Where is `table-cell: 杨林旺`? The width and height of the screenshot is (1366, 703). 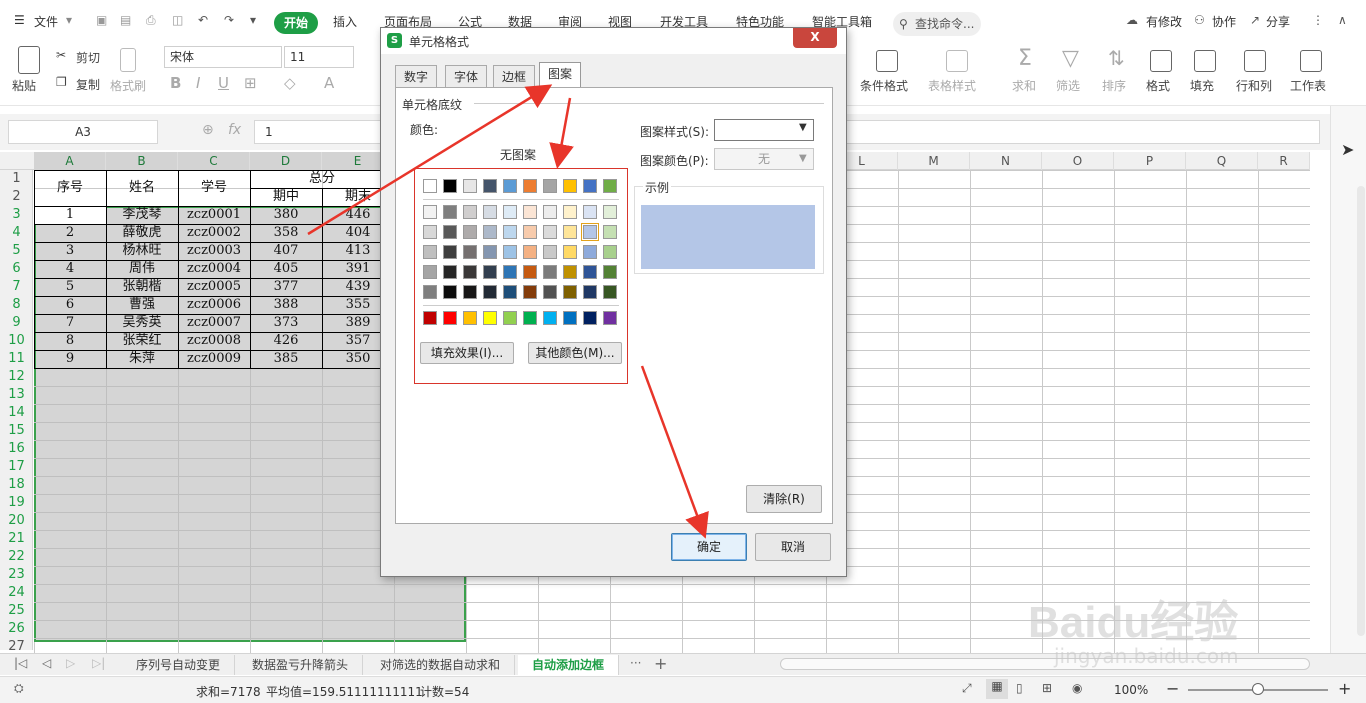 table-cell: 杨林旺 is located at coordinates (142, 251).